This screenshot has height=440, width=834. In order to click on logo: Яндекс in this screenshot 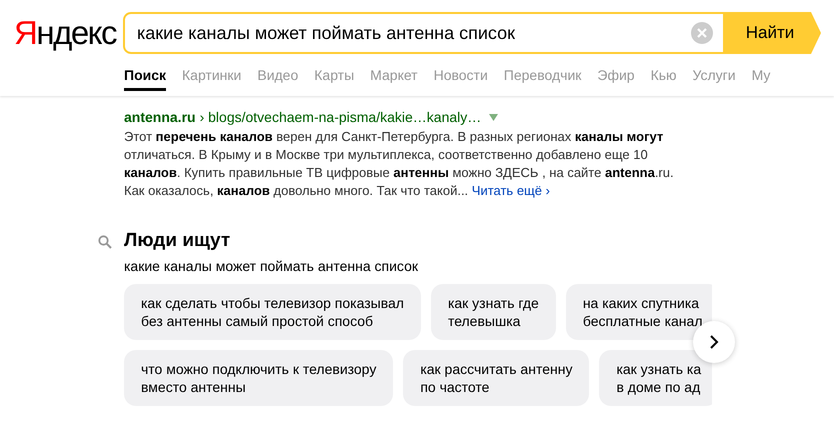, I will do `click(68, 33)`.